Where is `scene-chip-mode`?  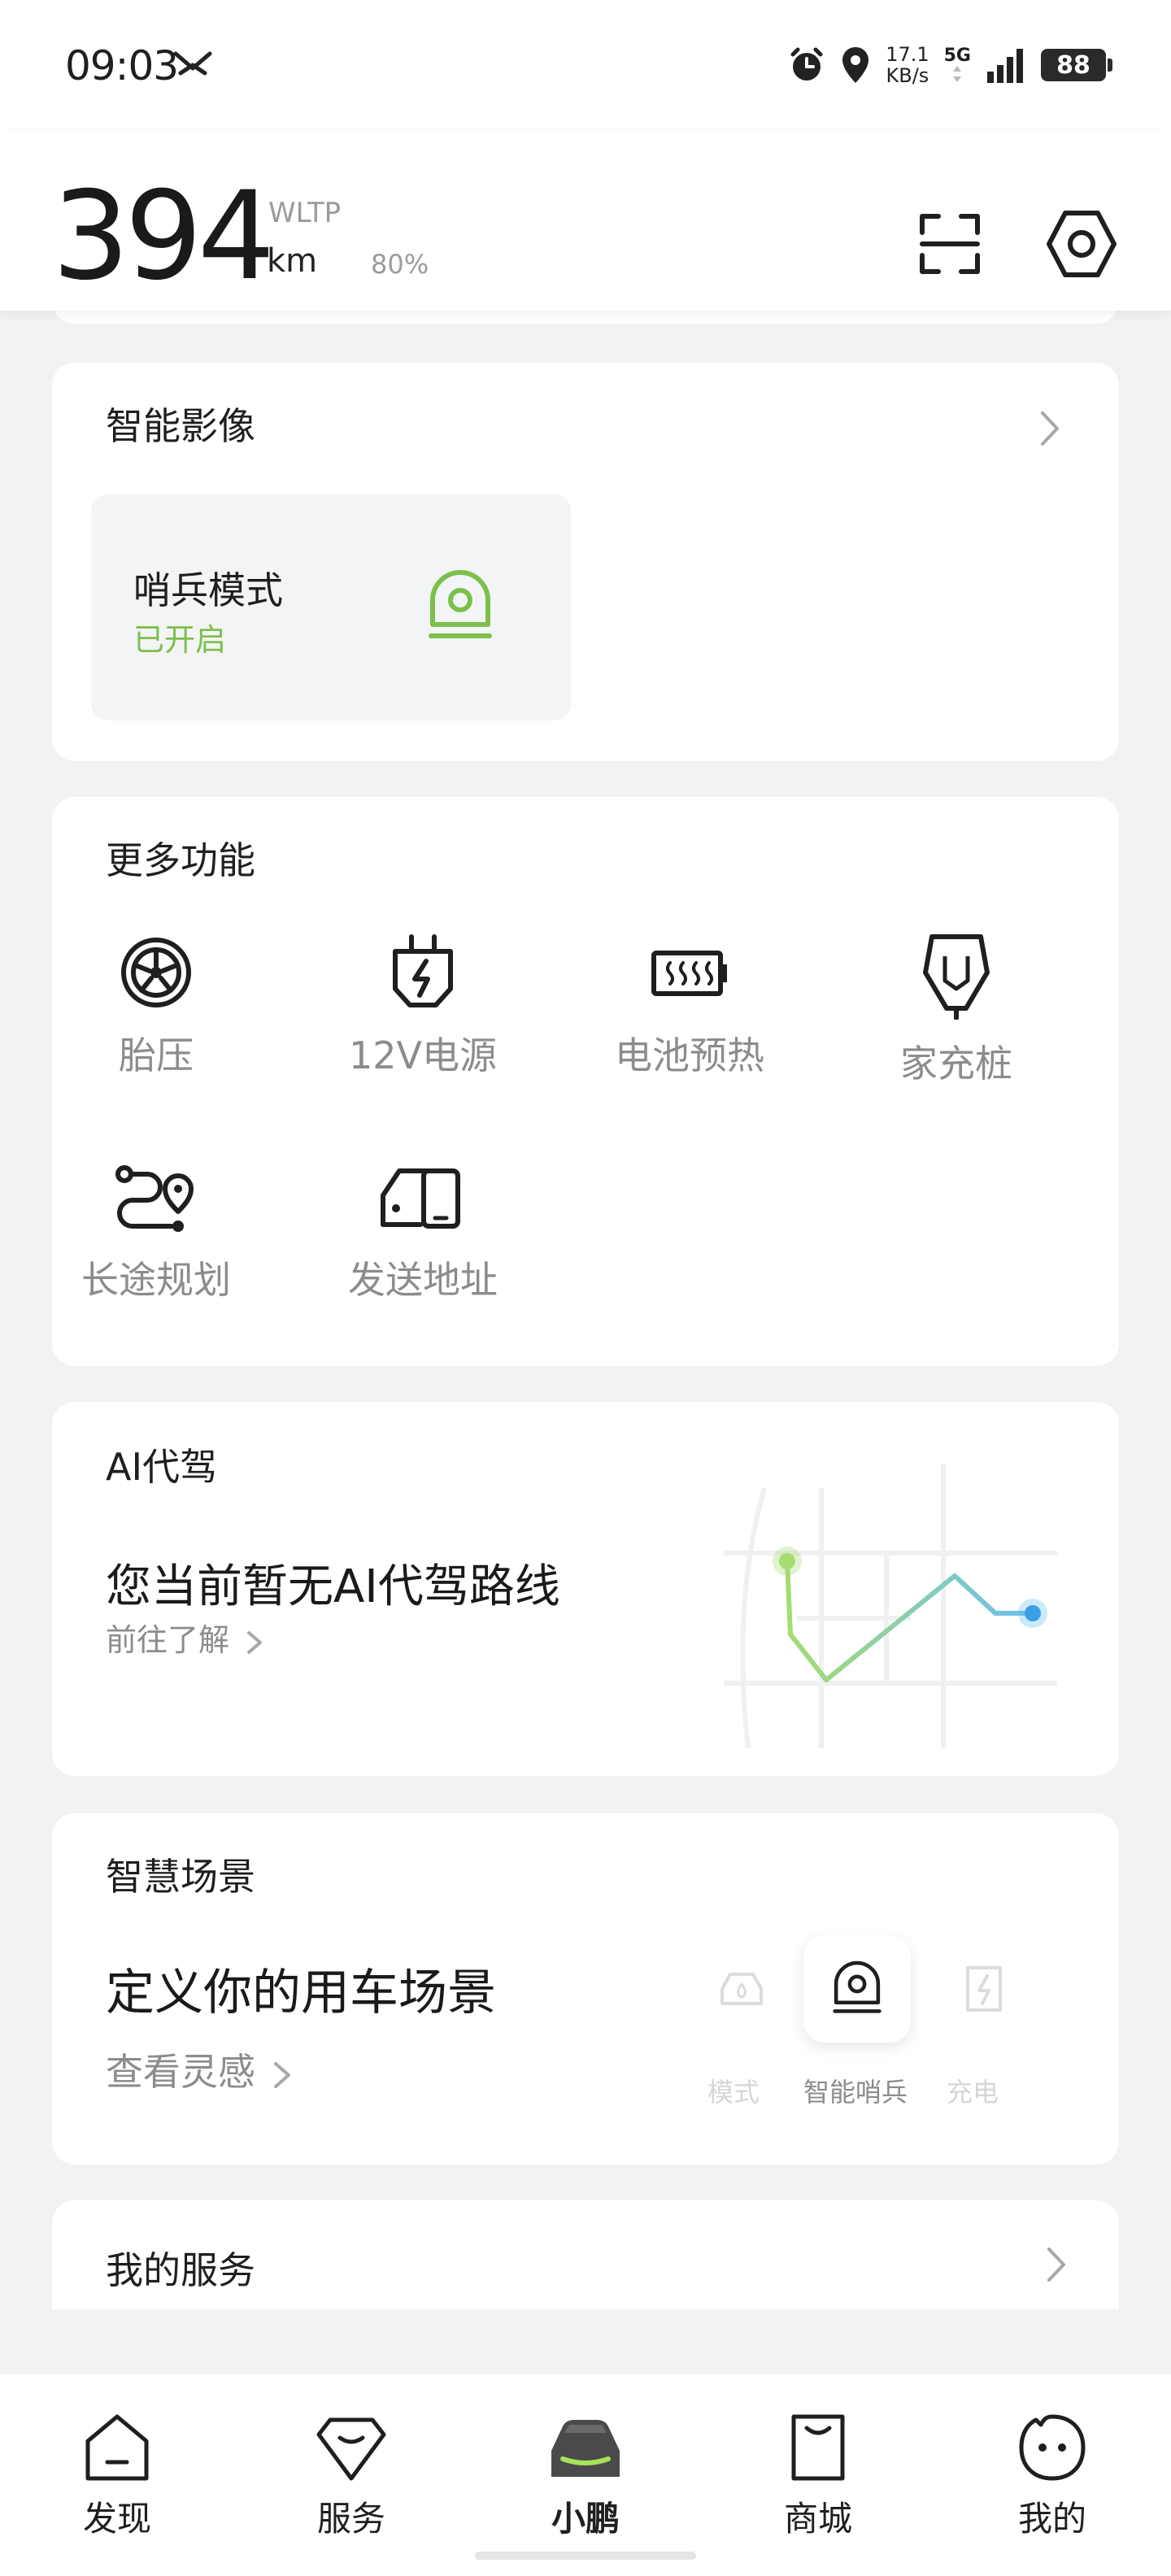 scene-chip-mode is located at coordinates (742, 1989).